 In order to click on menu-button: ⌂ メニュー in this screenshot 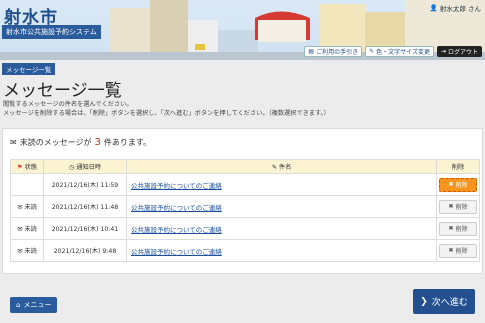, I will do `click(34, 305)`.